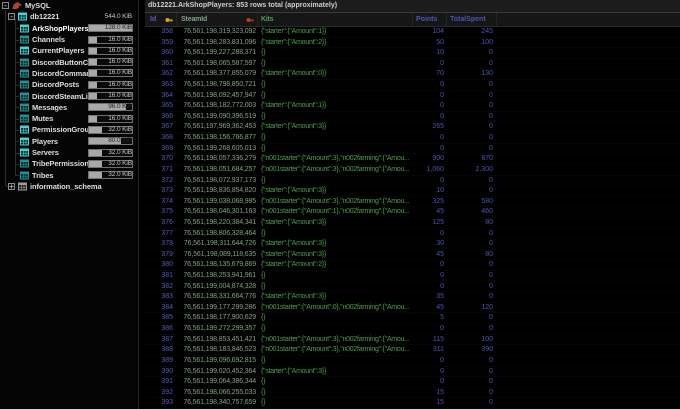 The width and height of the screenshot is (680, 409). What do you see at coordinates (161, 74) in the screenshot?
I see `cell-id: 362` at bounding box center [161, 74].